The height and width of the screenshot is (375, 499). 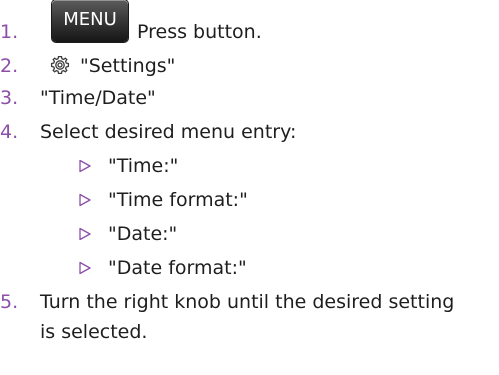 I want to click on step-text: "Time/Date", so click(x=98, y=98).